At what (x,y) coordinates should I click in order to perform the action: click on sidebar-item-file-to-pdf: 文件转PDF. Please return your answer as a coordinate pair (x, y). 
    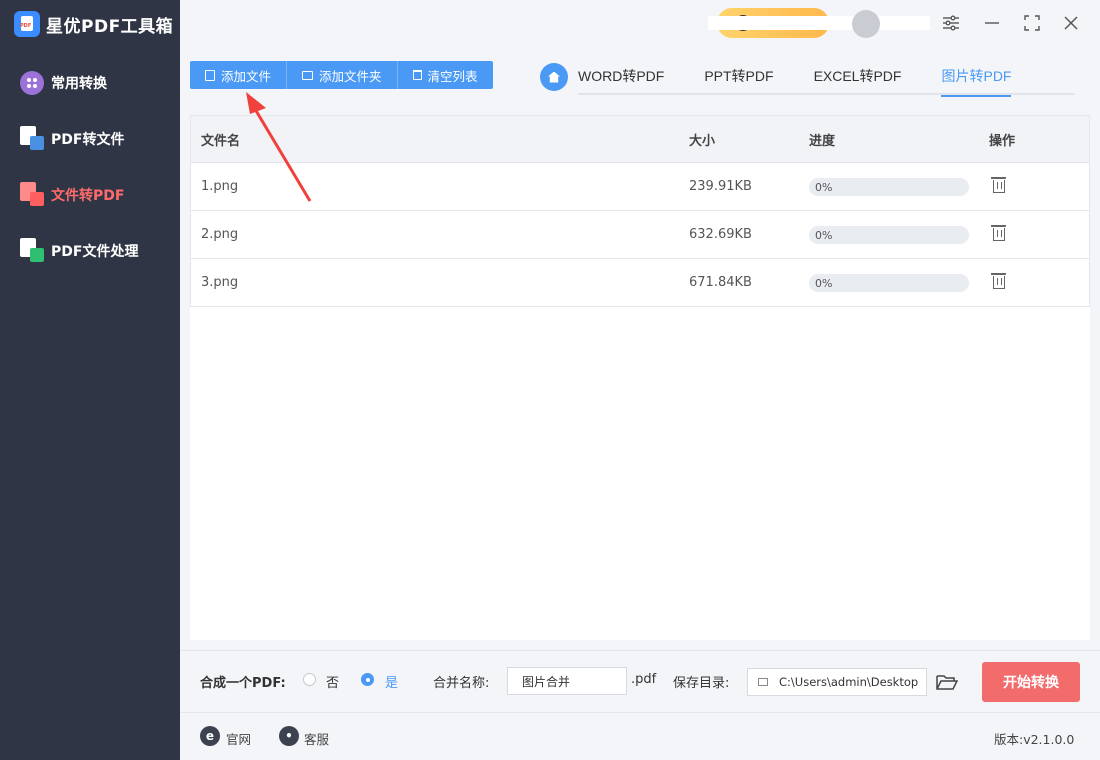
    Looking at the image, I should click on (90, 195).